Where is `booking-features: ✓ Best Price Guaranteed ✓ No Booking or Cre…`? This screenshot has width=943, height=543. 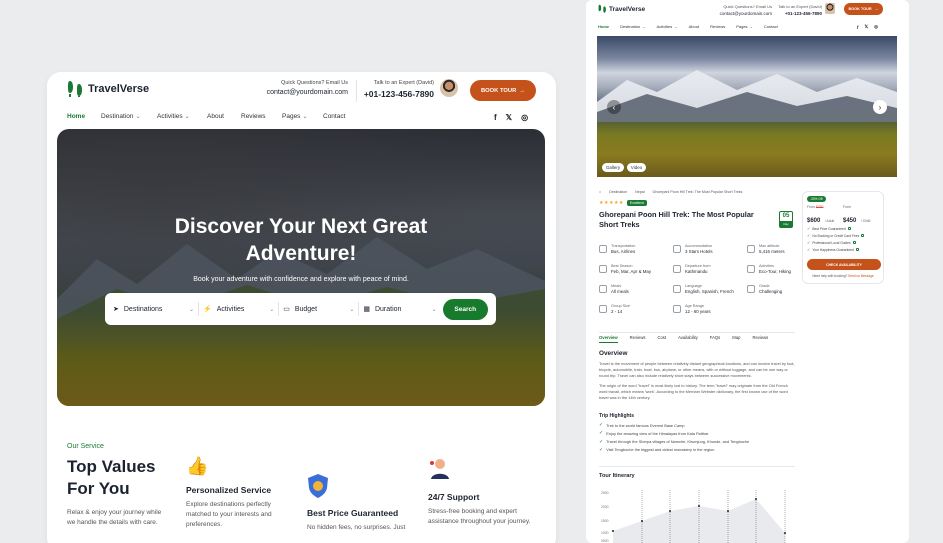
booking-features: ✓ Best Price Guaranteed ✓ No Booking or Cre… is located at coordinates (836, 240).